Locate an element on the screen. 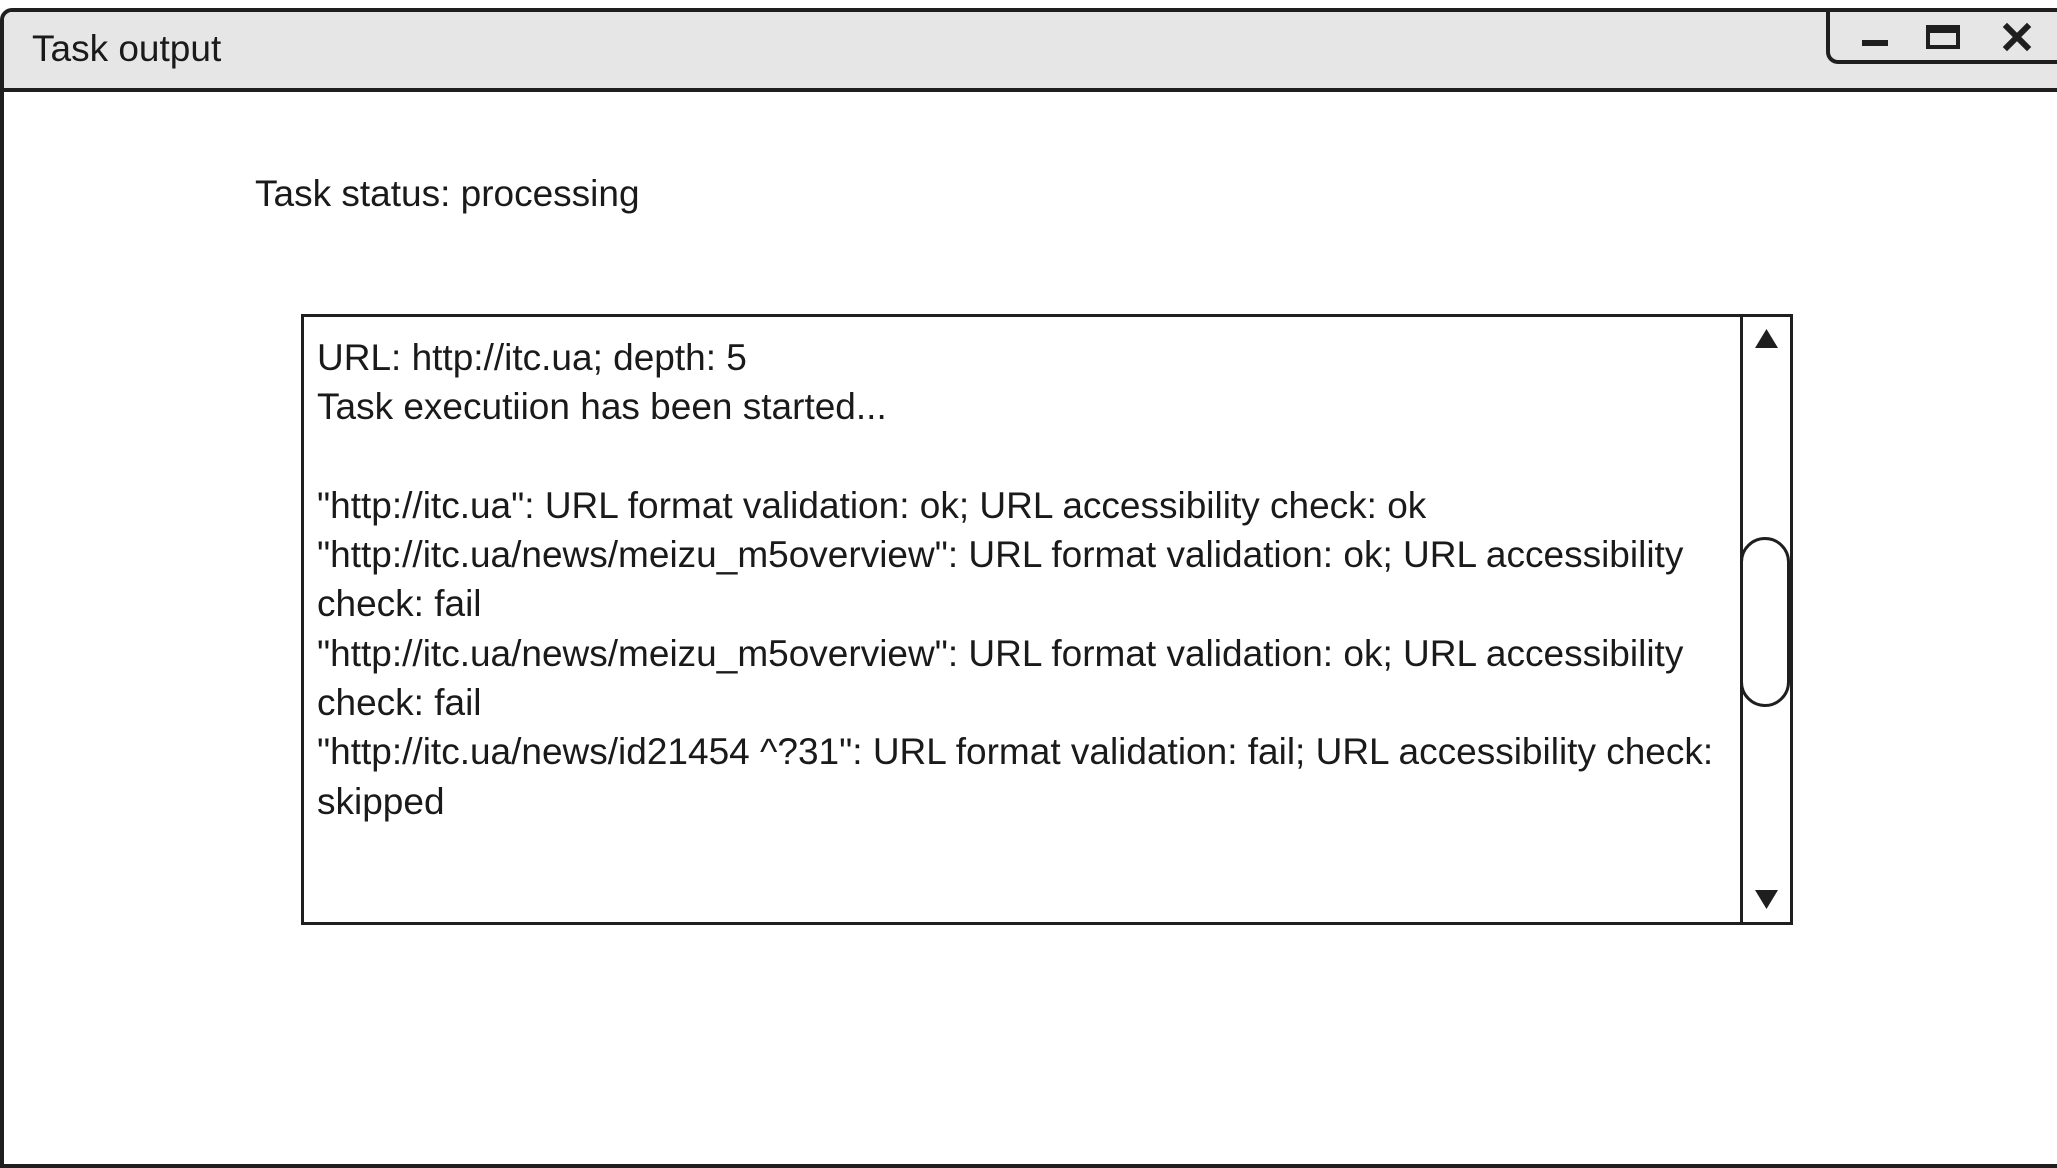 The width and height of the screenshot is (2057, 1168). log-scrollbar is located at coordinates (1765, 619).